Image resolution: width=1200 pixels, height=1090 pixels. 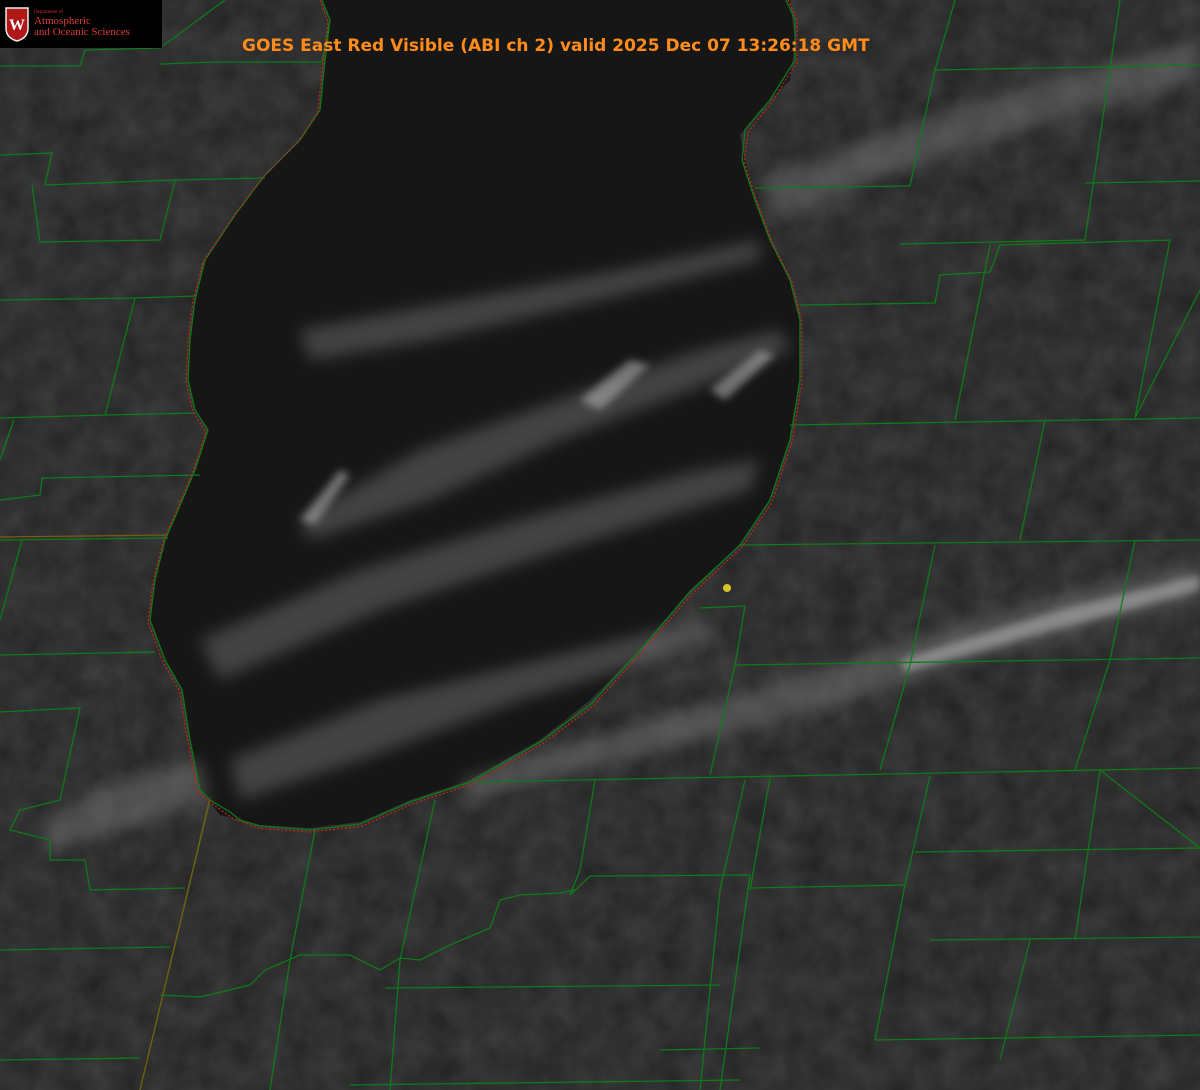 I want to click on logo-line2: and Oceanic Sciences, so click(x=82, y=32).